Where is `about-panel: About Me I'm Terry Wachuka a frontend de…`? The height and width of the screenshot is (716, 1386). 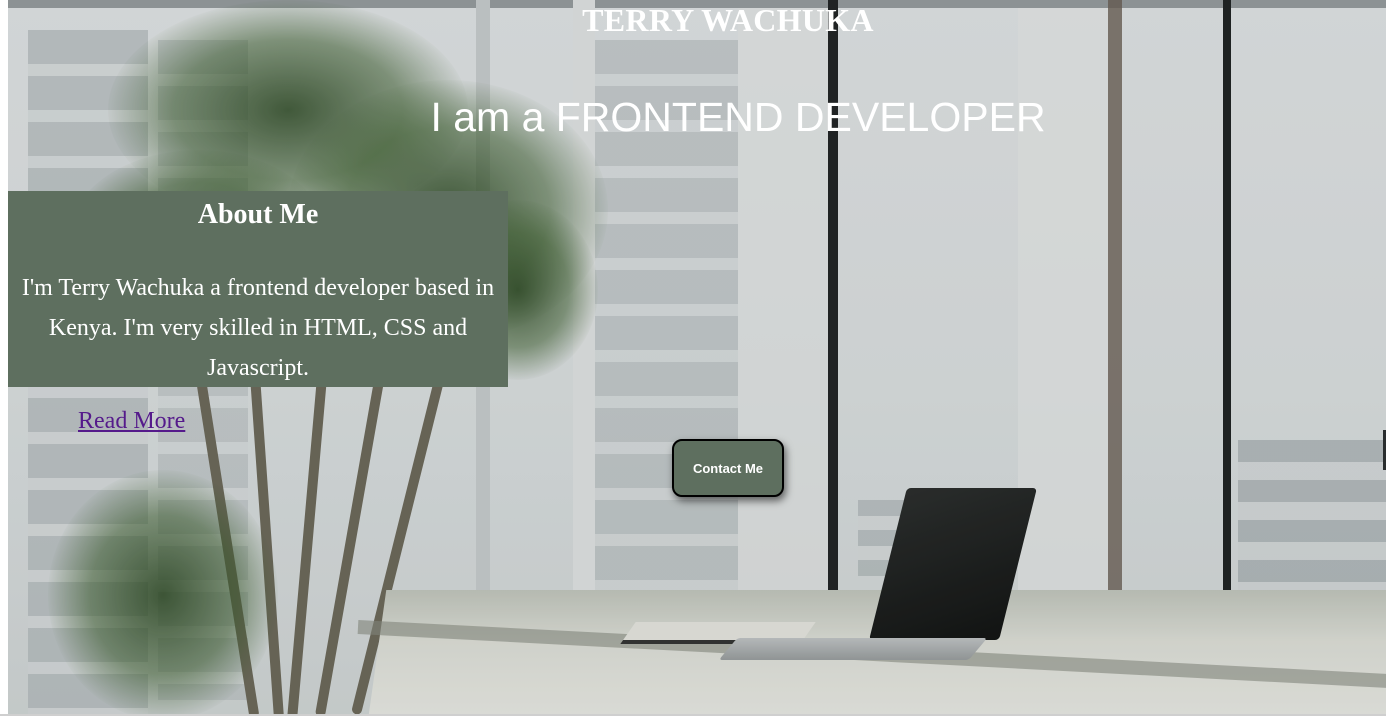
about-panel: About Me I'm Terry Wachuka a frontend de… is located at coordinates (258, 289).